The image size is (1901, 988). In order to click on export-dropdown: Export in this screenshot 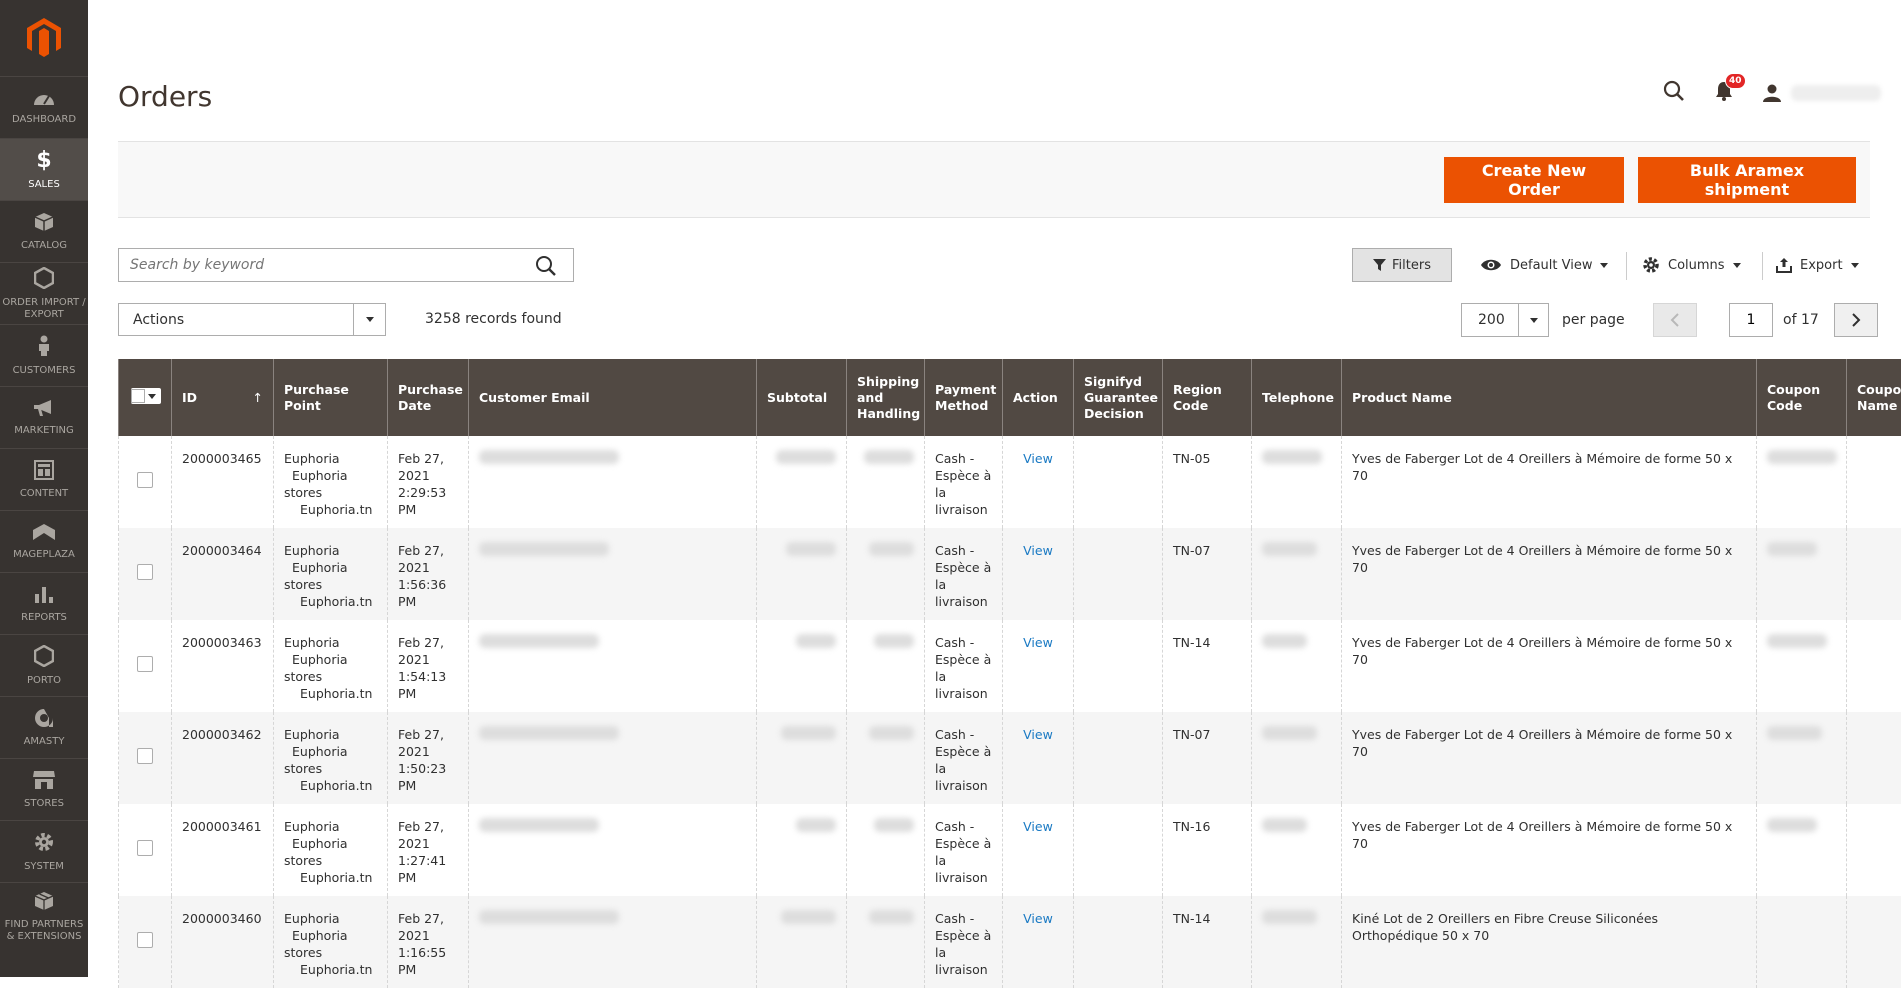, I will do `click(1817, 265)`.